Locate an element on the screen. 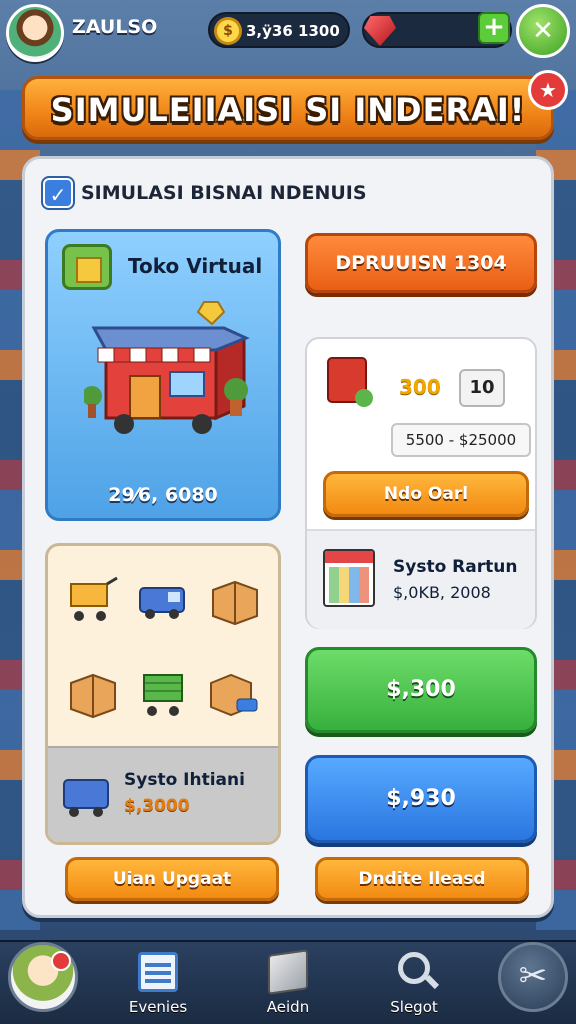  panel-header: ✓ SIMULASI BISNAI NDENUIS is located at coordinates (205, 193).